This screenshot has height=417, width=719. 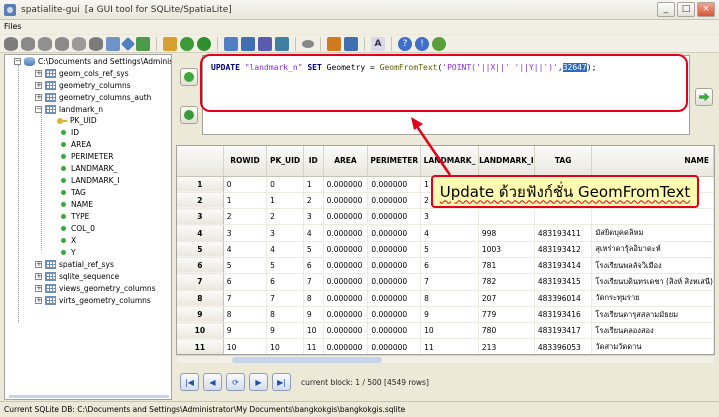 I want to click on row-number: 1, so click(x=200, y=184).